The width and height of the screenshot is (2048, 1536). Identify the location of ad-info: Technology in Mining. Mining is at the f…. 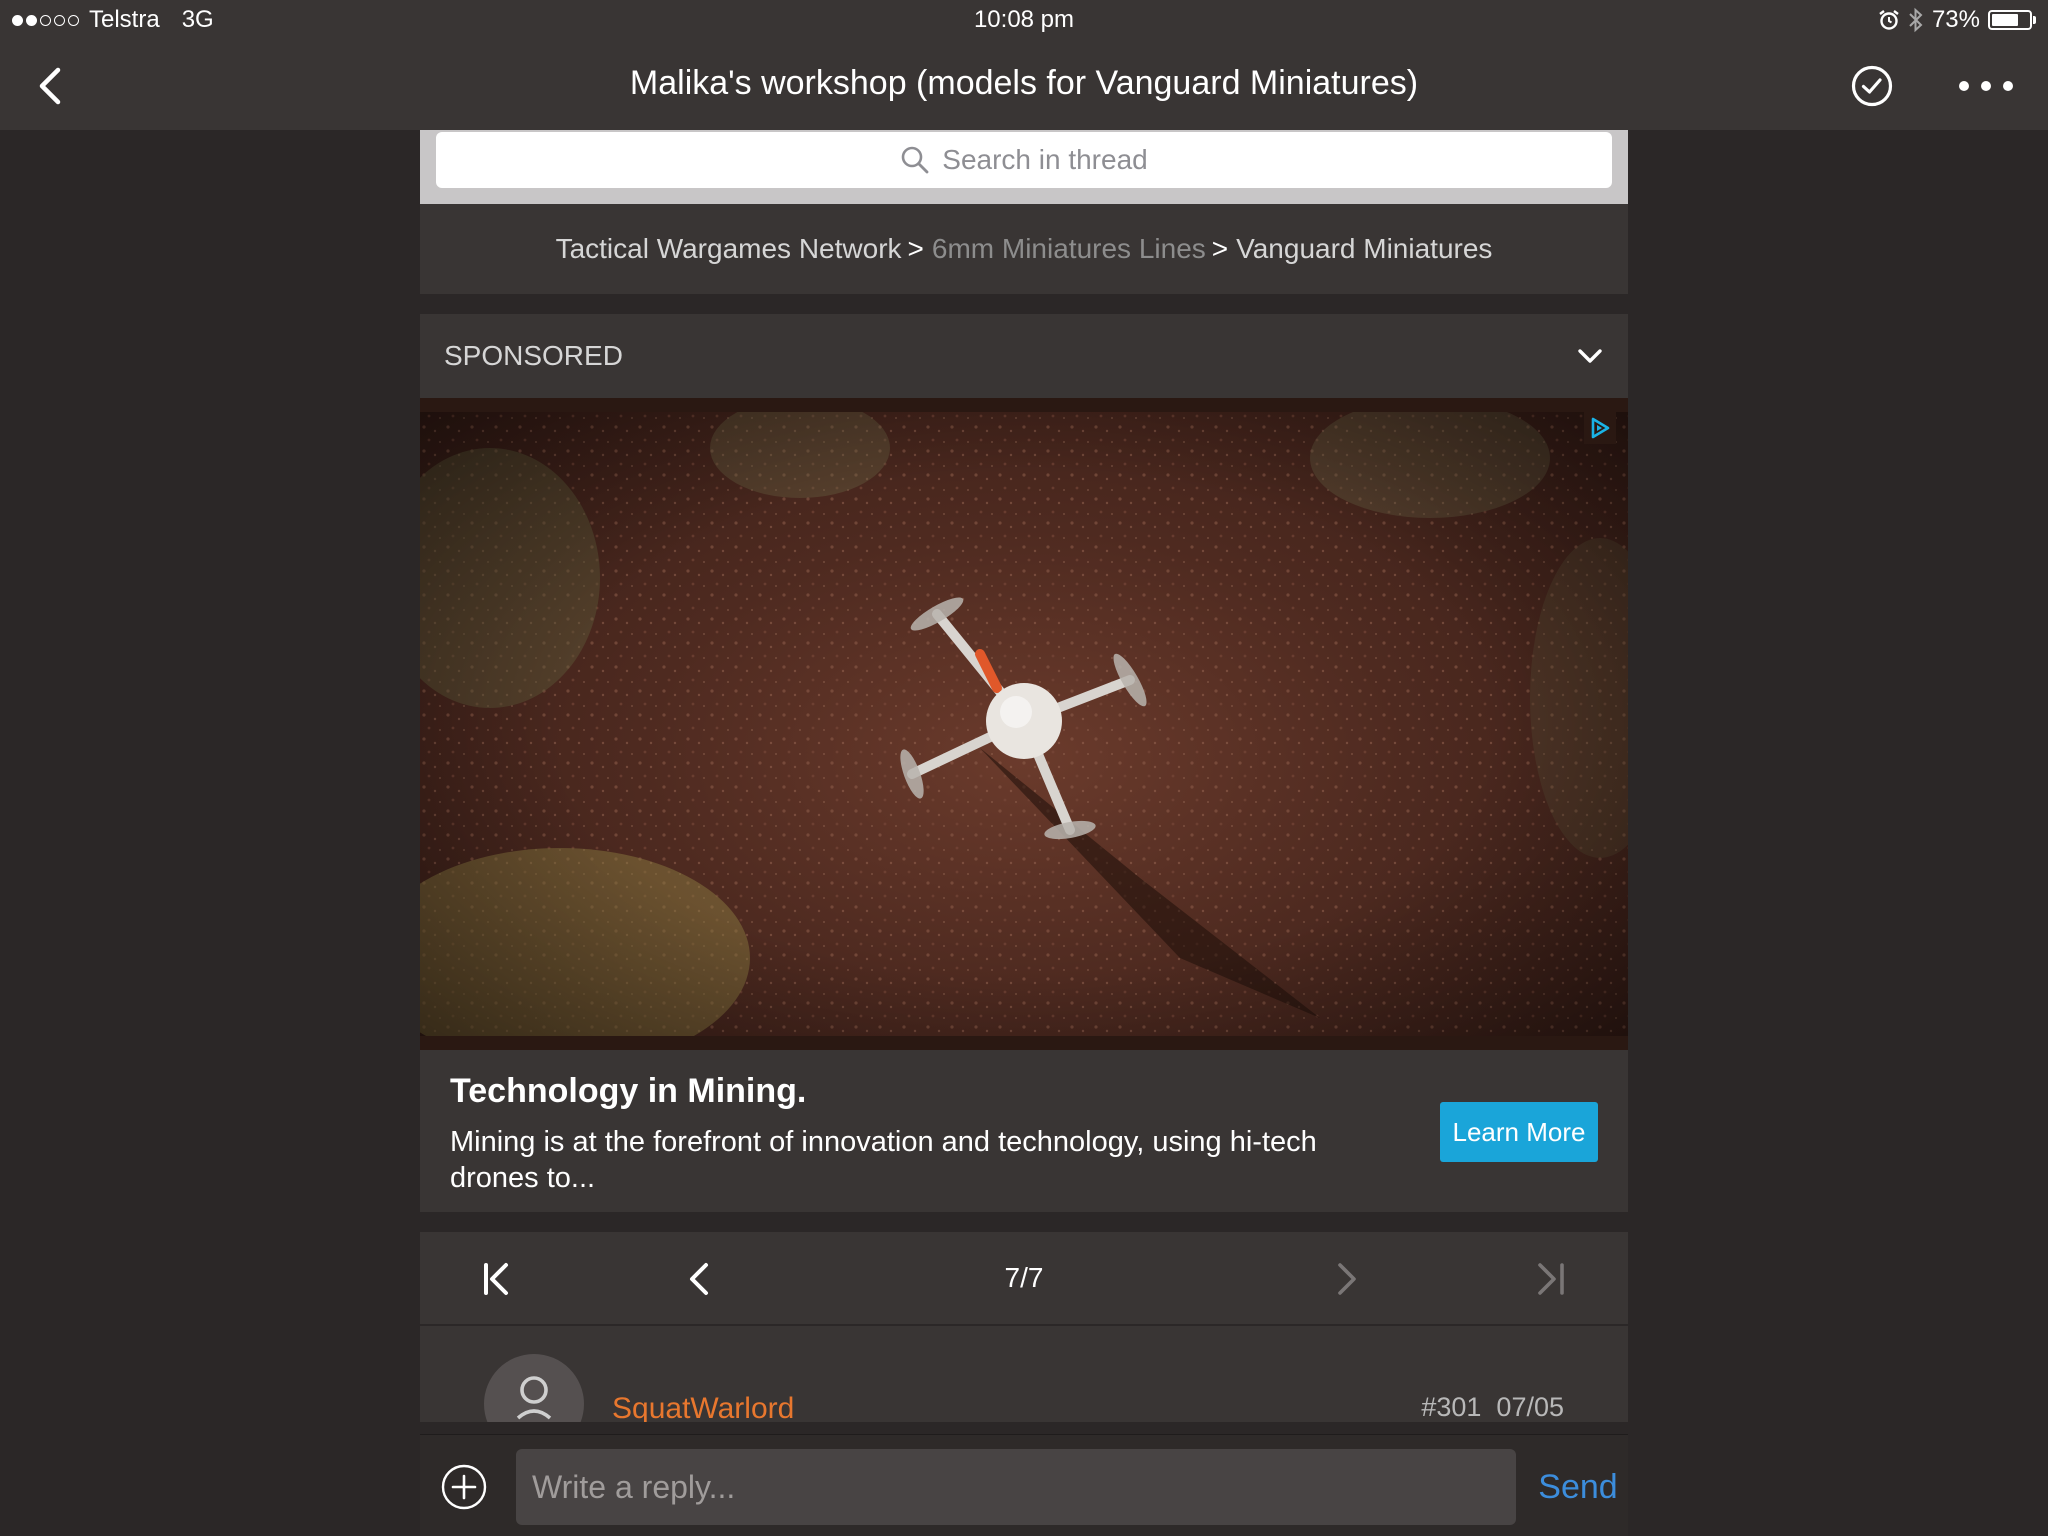
(1024, 1131).